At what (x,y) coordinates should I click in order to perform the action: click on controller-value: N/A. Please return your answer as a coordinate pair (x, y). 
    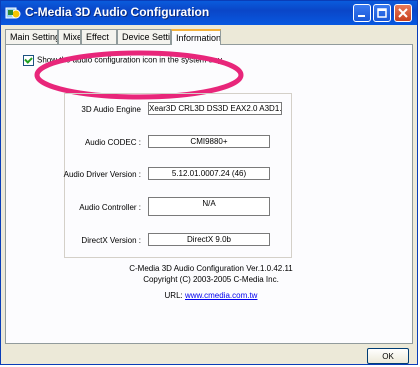
    Looking at the image, I should click on (209, 206).